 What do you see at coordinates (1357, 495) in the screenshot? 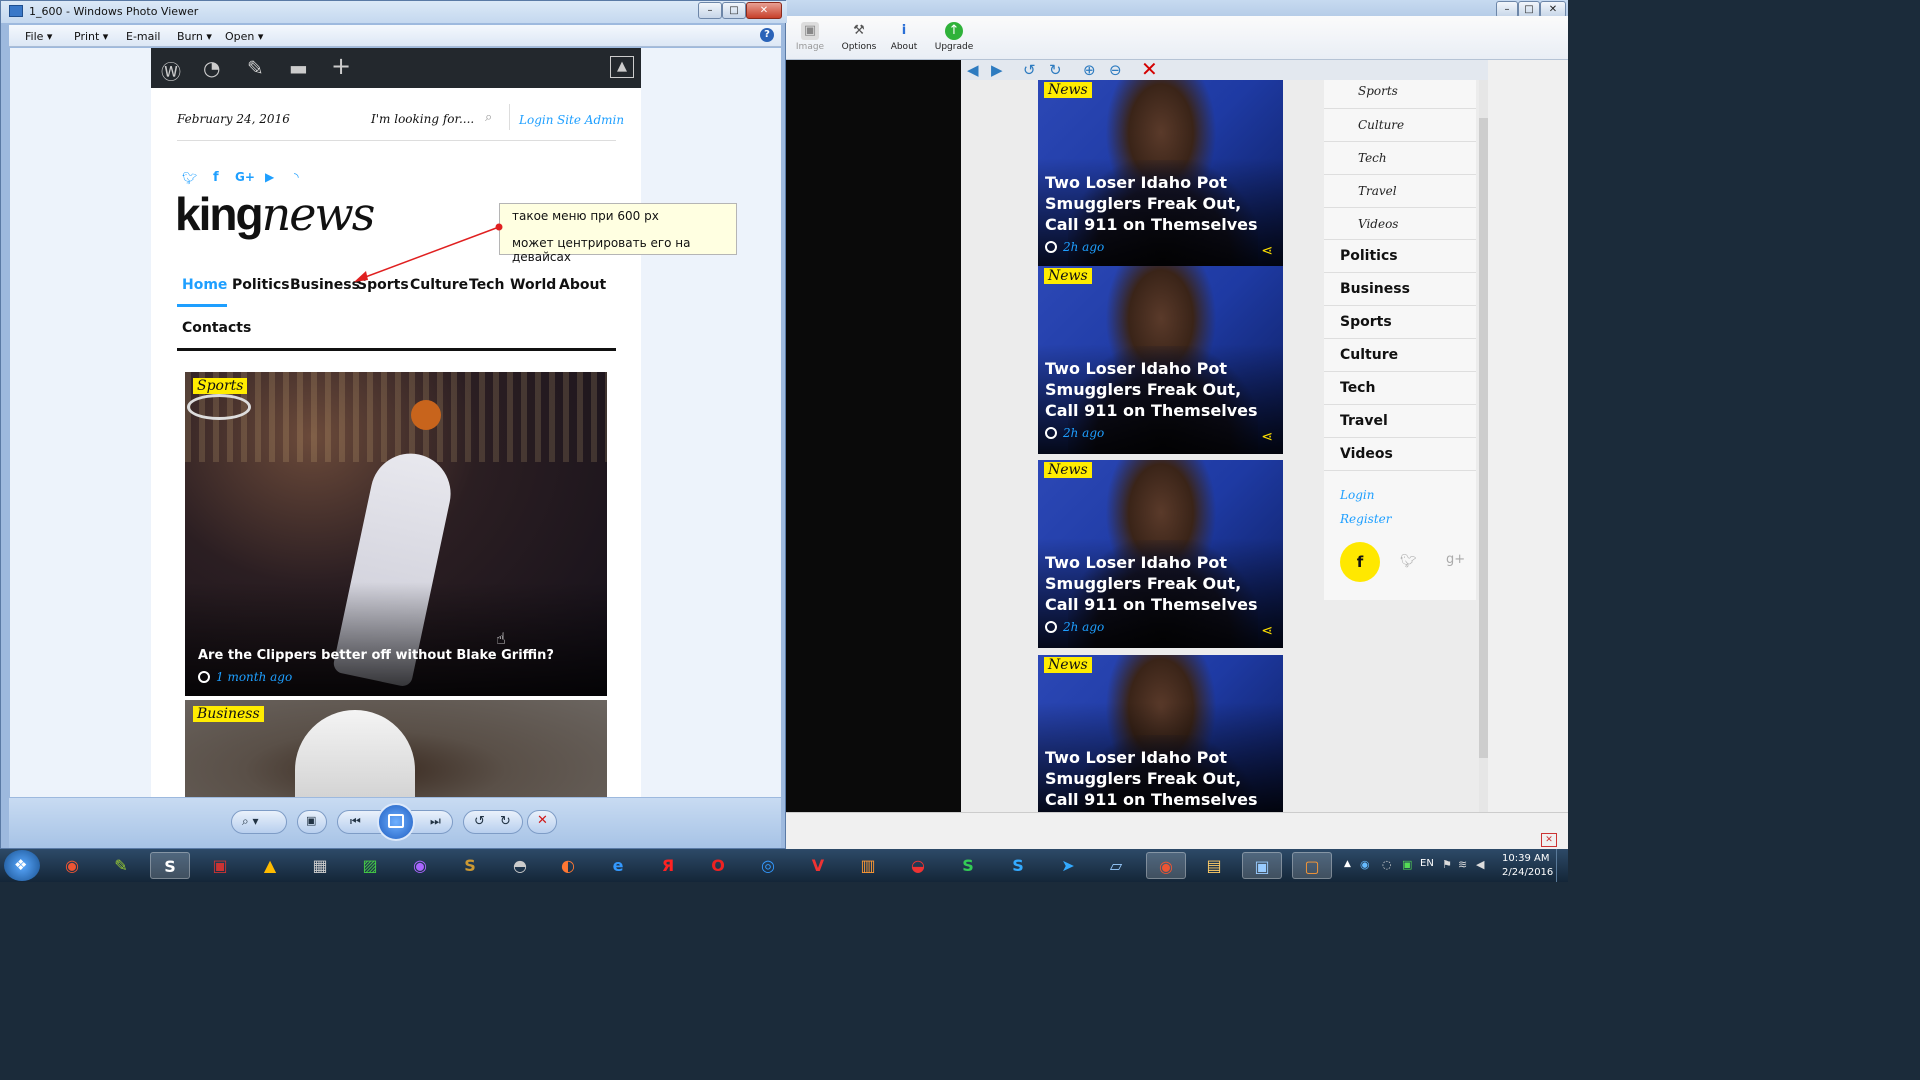
I see `sidebar-login-link: Login` at bounding box center [1357, 495].